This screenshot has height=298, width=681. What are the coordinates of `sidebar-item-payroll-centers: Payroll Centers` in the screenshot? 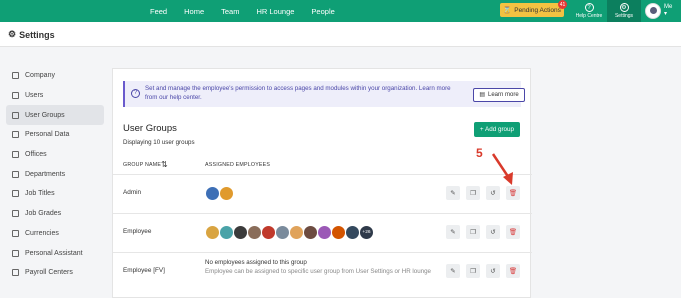 It's located at (55, 273).